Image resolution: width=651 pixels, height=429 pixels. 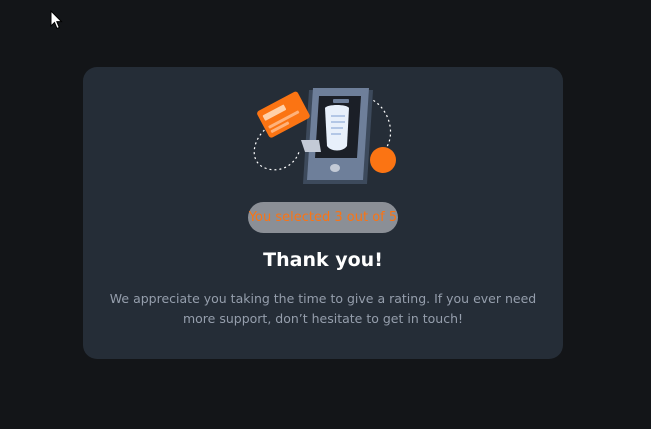 What do you see at coordinates (323, 217) in the screenshot?
I see `selection-badge: You selected 3 out of 5` at bounding box center [323, 217].